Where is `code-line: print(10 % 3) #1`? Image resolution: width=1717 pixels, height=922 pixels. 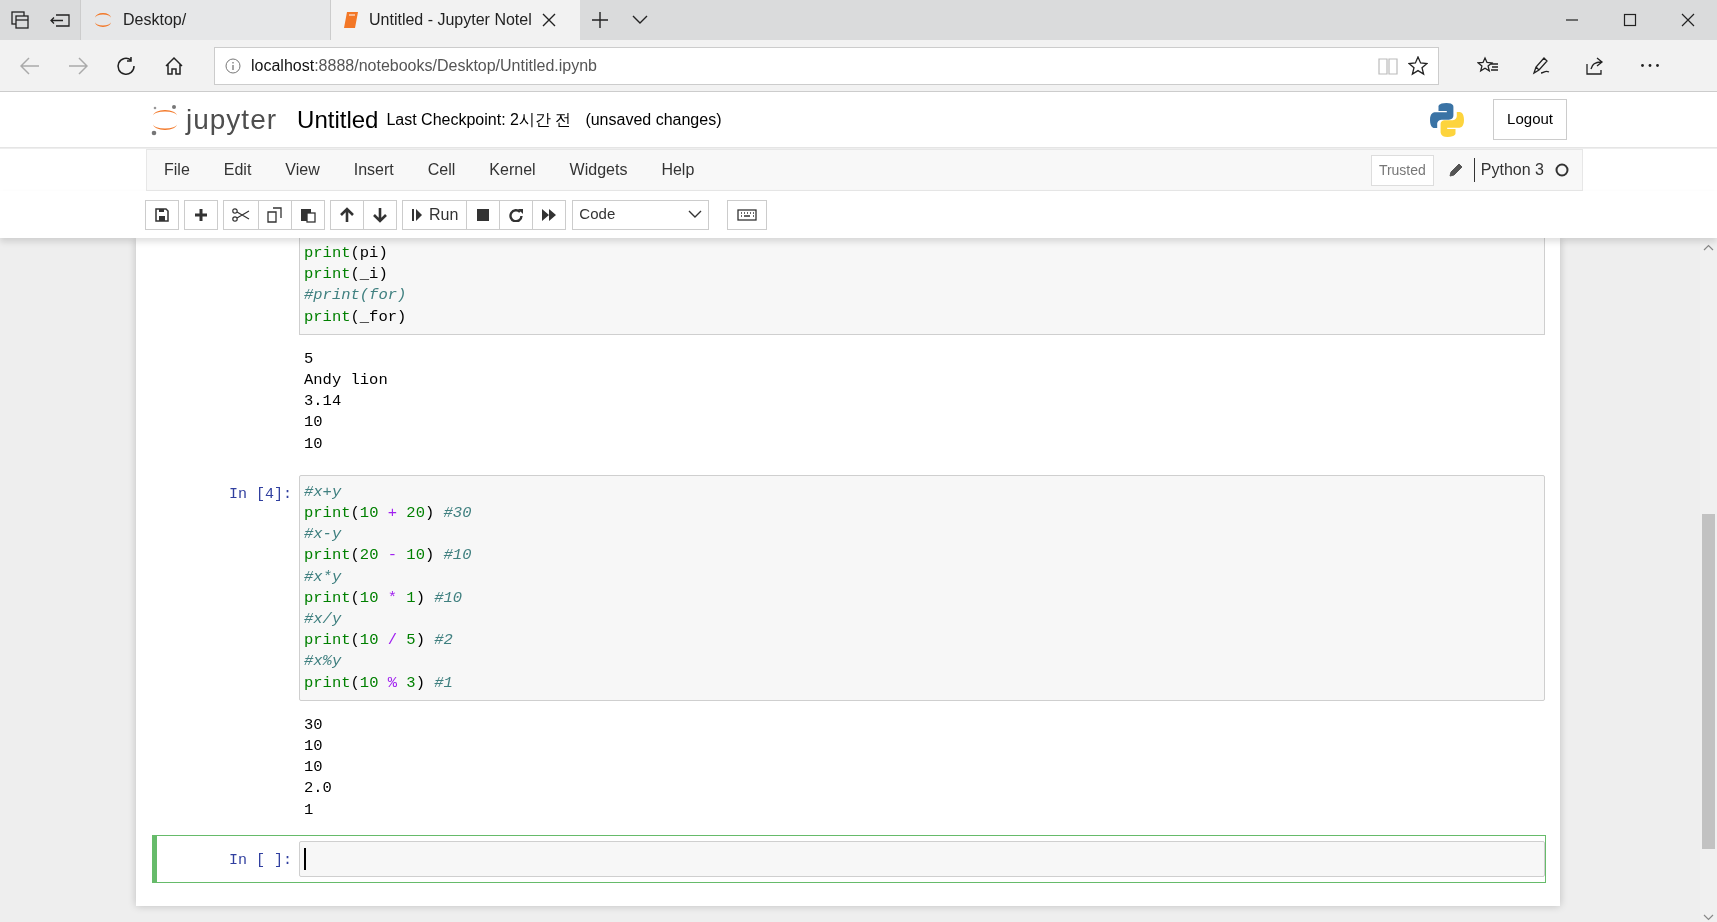
code-line: print(10 % 3) #1 is located at coordinates (379, 683).